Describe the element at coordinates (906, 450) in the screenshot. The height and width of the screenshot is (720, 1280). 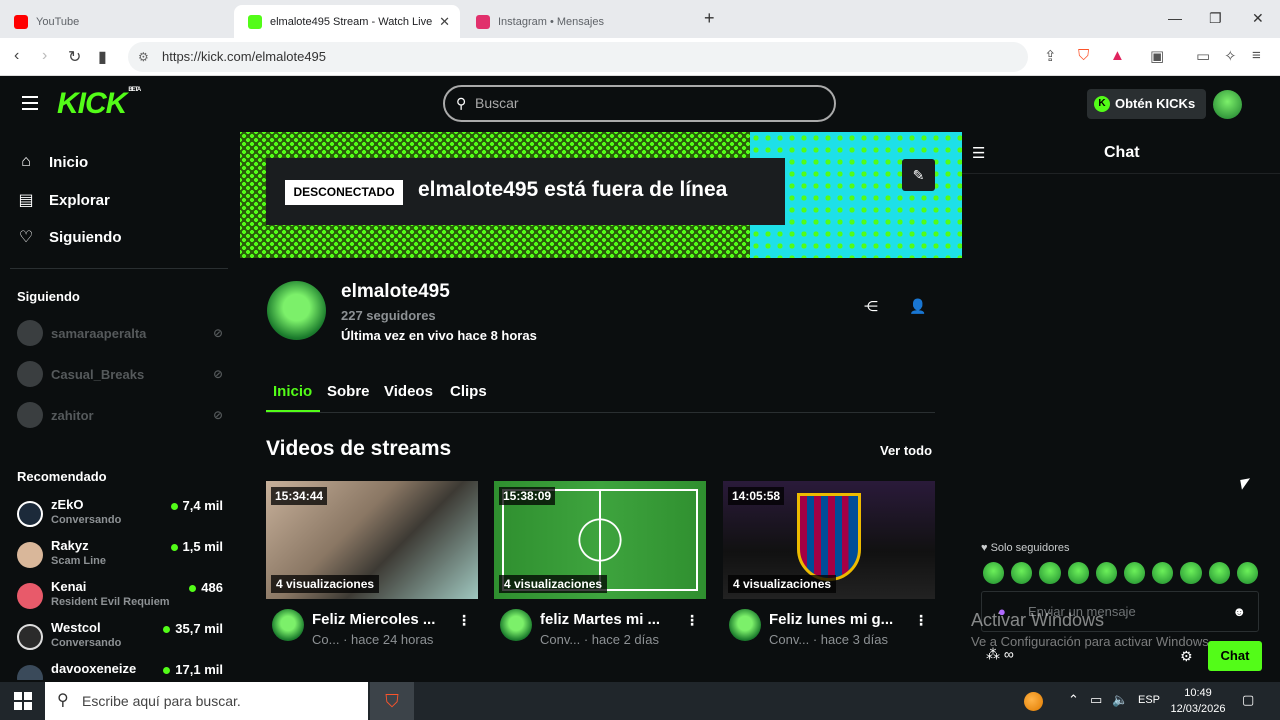
I see `see-all-link: Ver todo` at that location.